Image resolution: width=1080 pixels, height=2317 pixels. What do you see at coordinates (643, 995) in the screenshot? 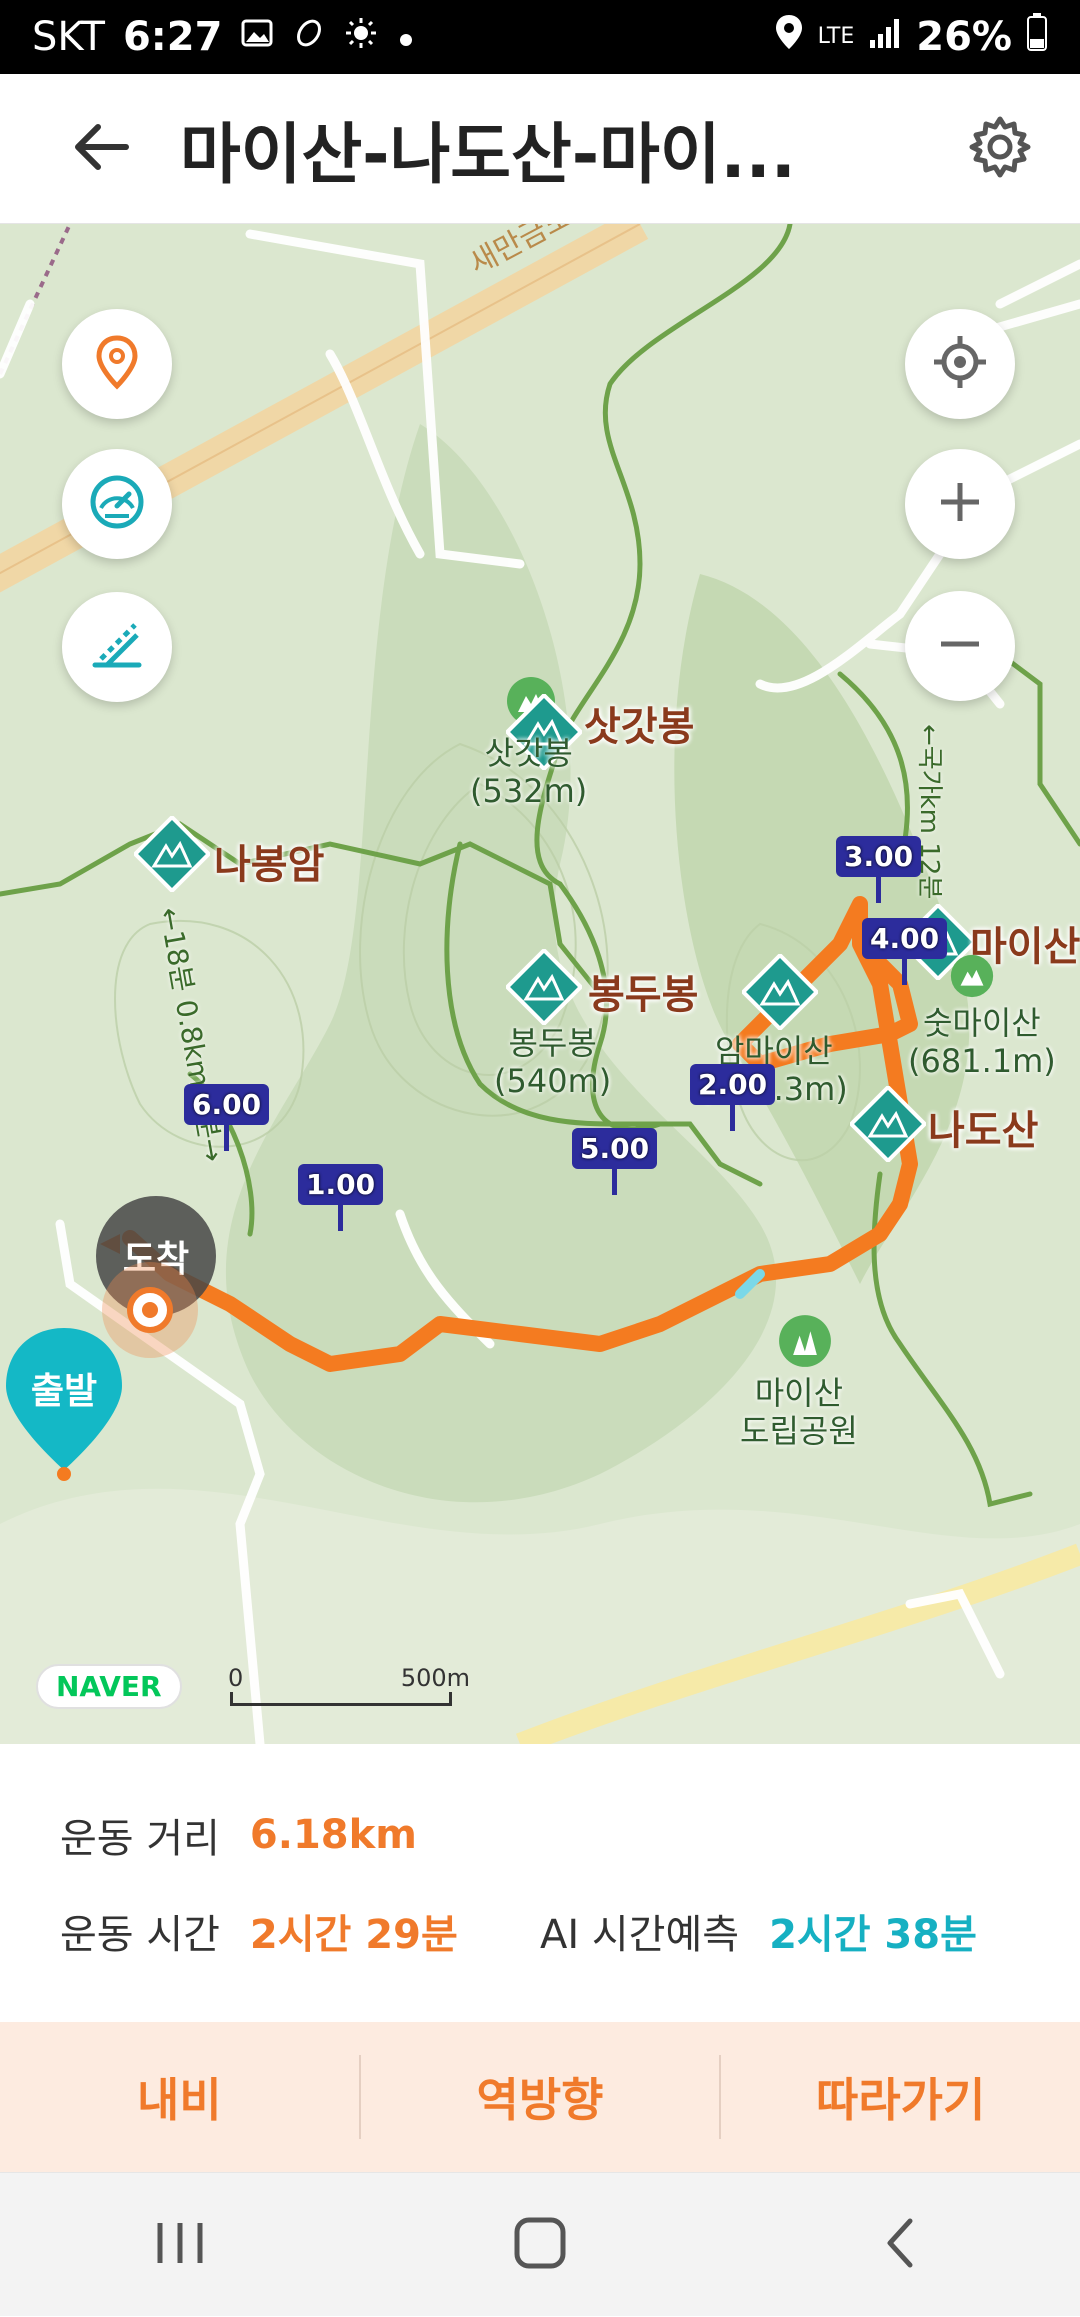
I see `peak-name: 봉두봉` at bounding box center [643, 995].